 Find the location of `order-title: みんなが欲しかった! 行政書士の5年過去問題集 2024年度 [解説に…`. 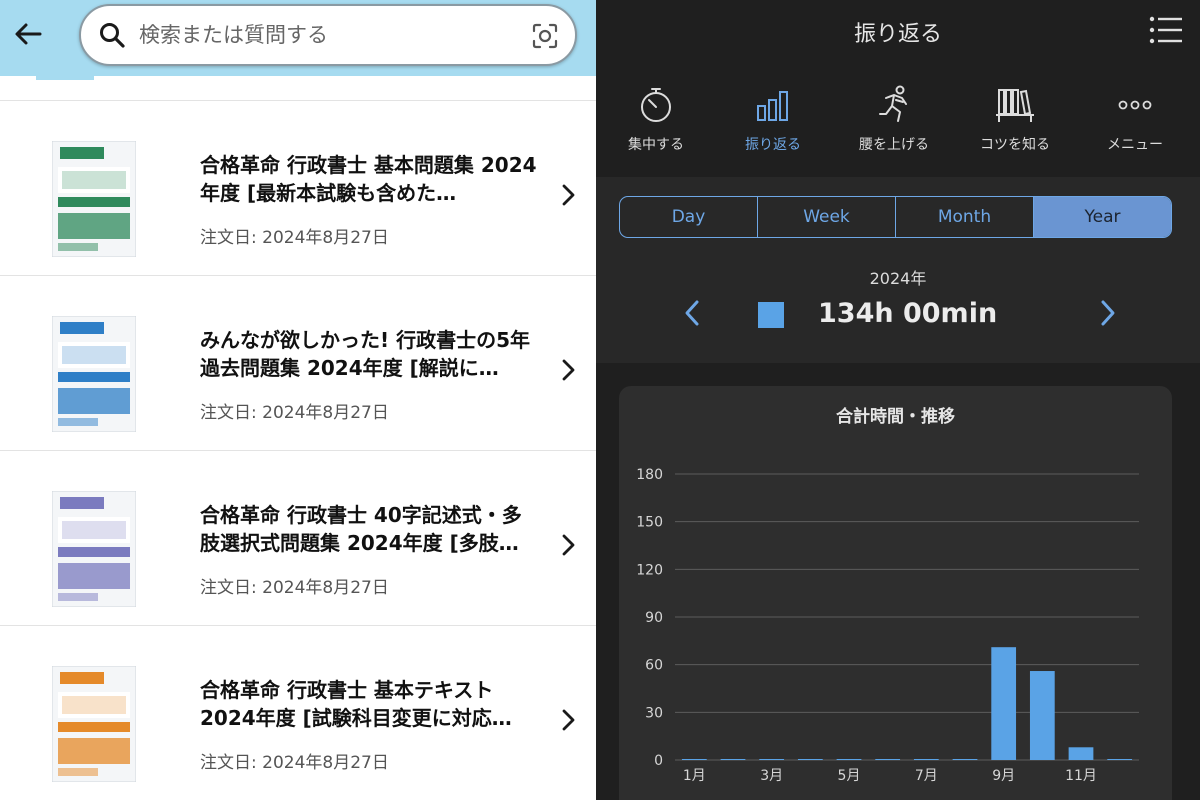

order-title: みんなが欲しかった! 行政書士の5年過去問題集 2024年度 [解説に… is located at coordinates (365, 354).